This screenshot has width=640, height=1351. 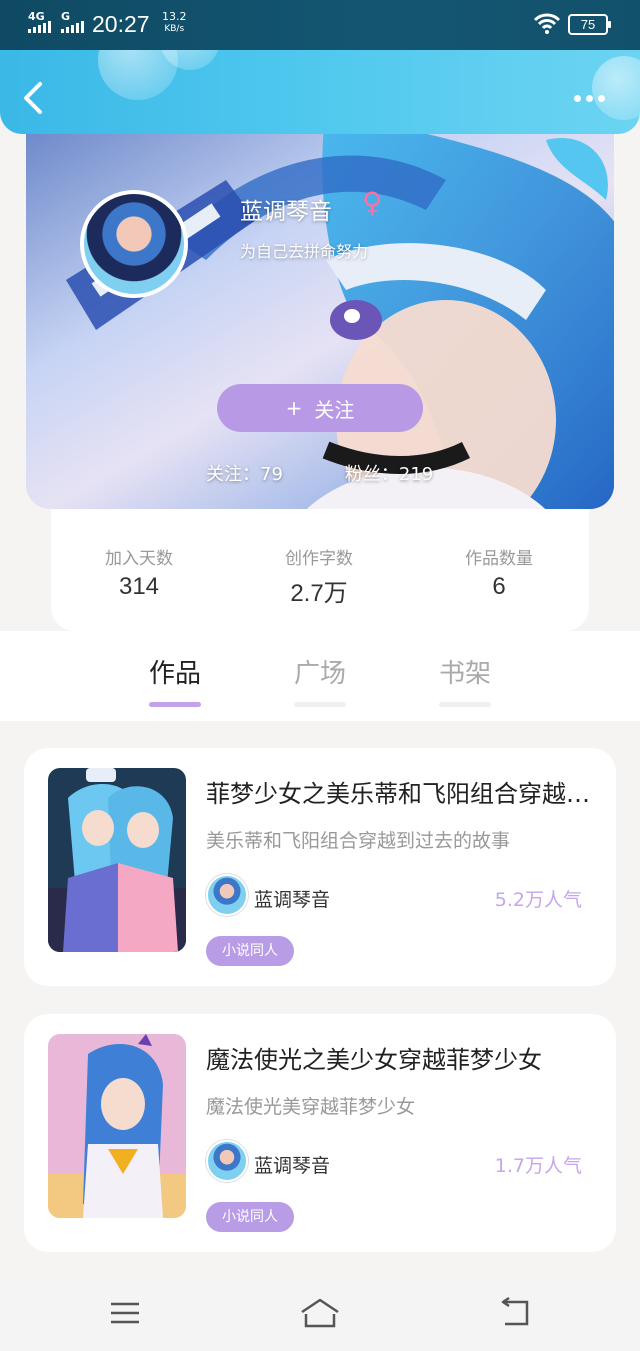 I want to click on stat-value: 6, so click(x=499, y=586).